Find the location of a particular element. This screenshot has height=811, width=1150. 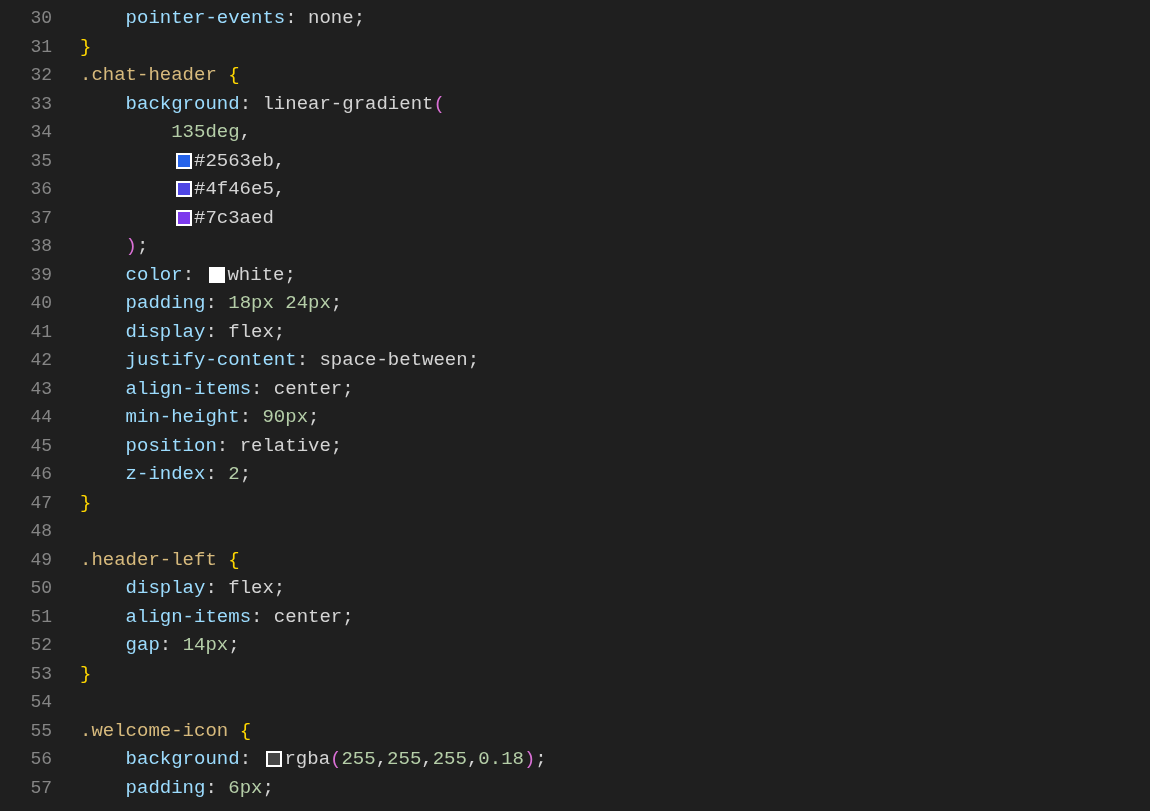

line-number: 54 is located at coordinates (40, 702).